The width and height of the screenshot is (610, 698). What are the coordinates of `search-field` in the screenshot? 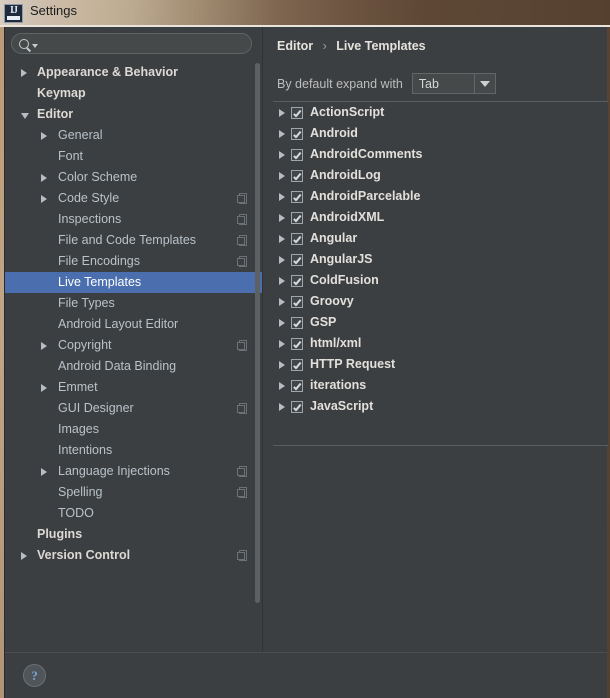 It's located at (131, 43).